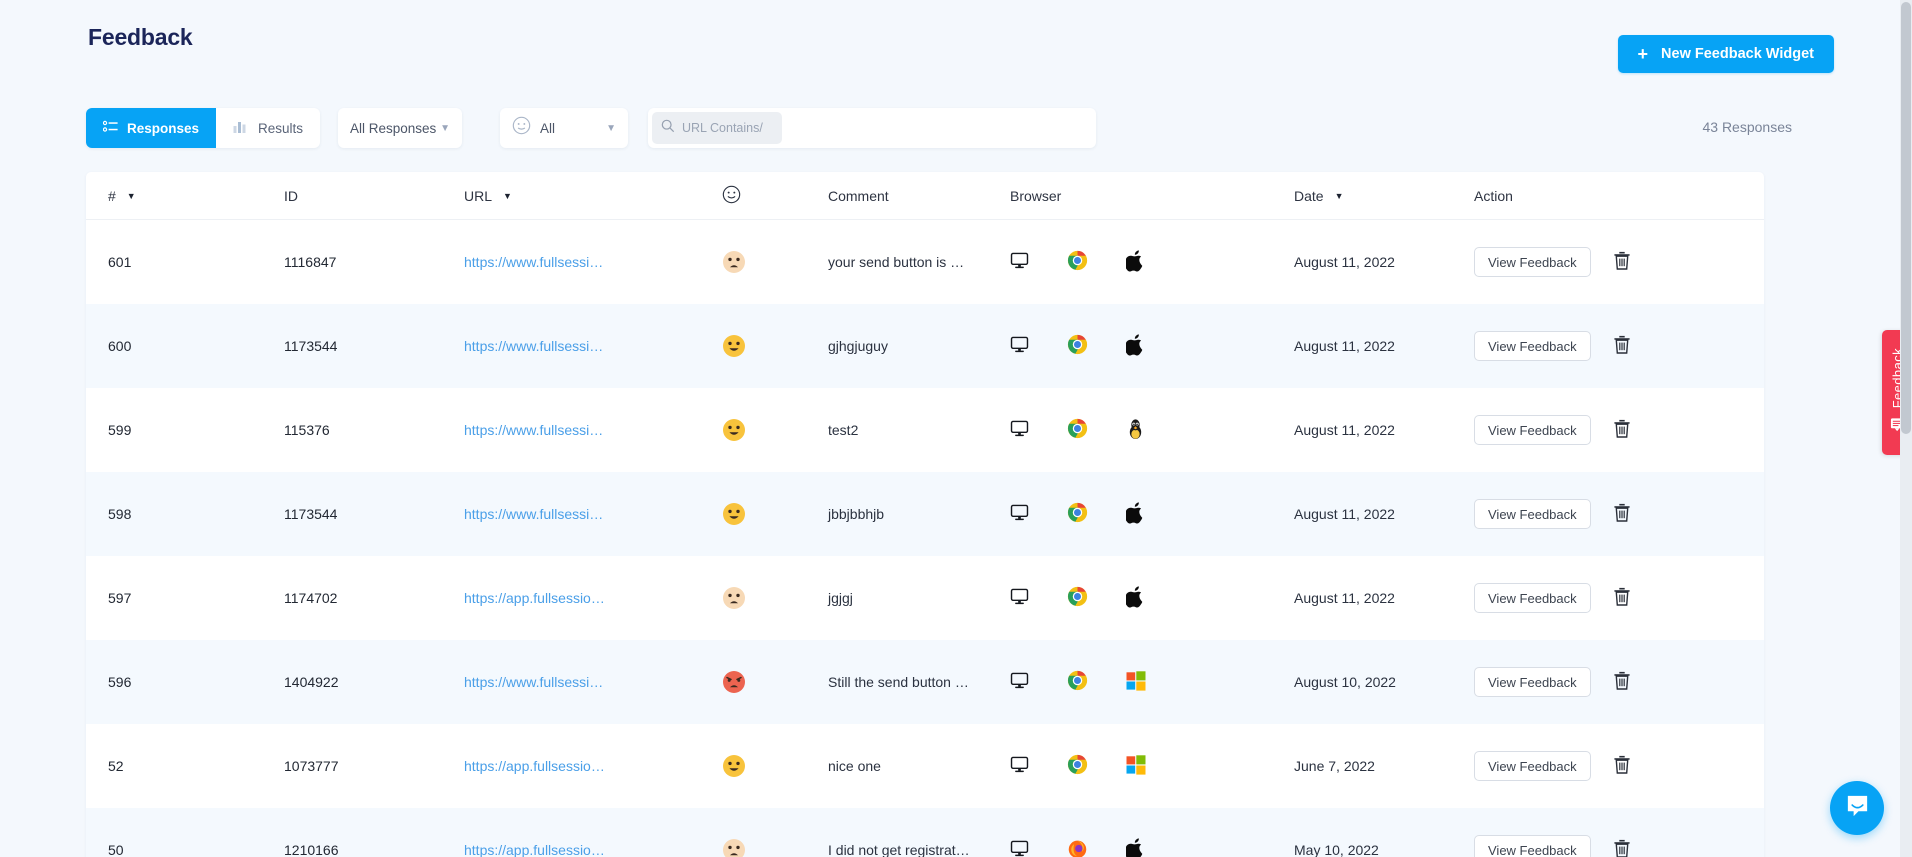 This screenshot has width=1912, height=857. I want to click on column-header-id: ID, so click(374, 196).